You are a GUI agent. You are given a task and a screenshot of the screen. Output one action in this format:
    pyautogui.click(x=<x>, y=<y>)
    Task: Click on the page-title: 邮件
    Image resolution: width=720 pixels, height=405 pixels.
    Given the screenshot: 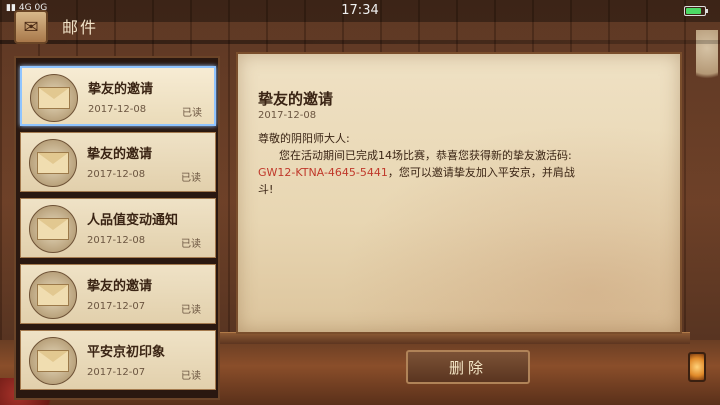 What is the action you would take?
    pyautogui.click(x=80, y=27)
    